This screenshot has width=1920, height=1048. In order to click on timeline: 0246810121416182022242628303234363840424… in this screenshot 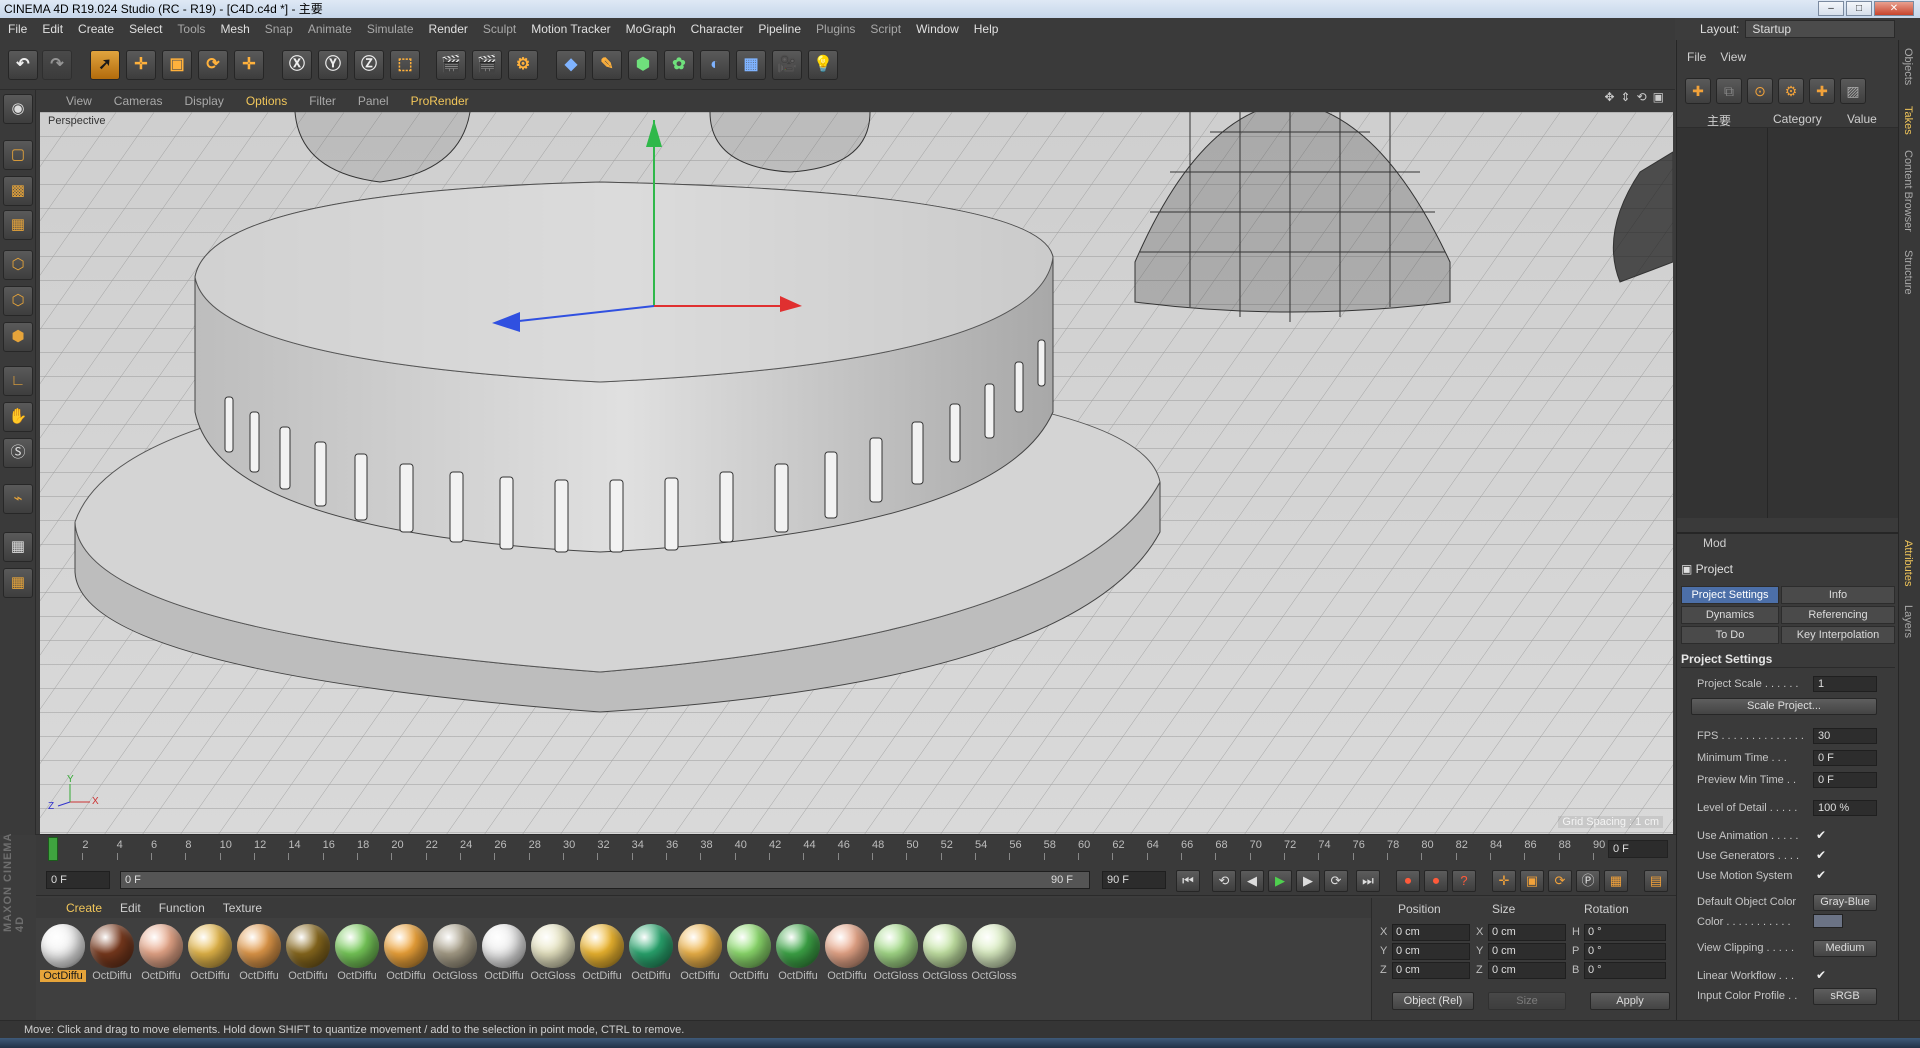, I will do `click(856, 849)`.